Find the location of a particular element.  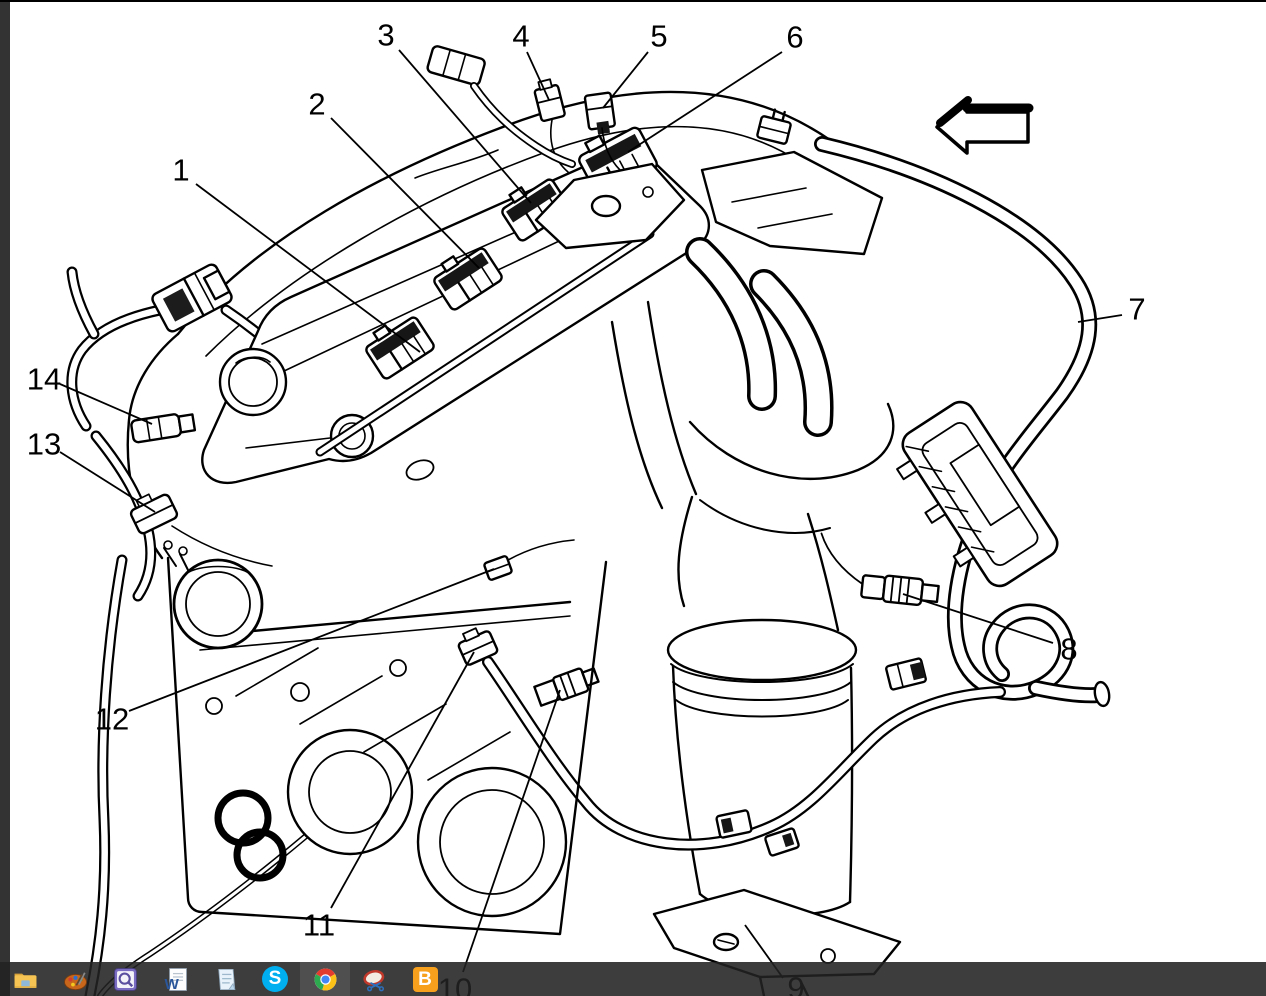

taskbar-item-snipping-tool is located at coordinates (375, 979).